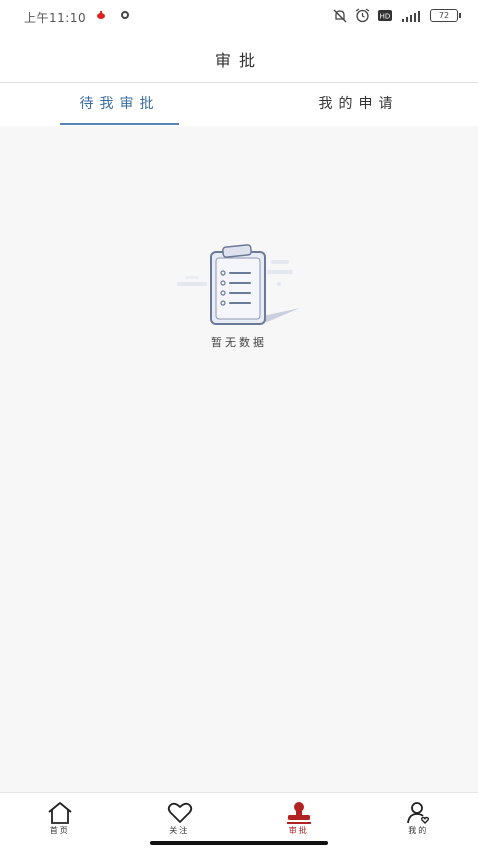 The image size is (478, 851). I want to click on status-left-icons, so click(113, 15).